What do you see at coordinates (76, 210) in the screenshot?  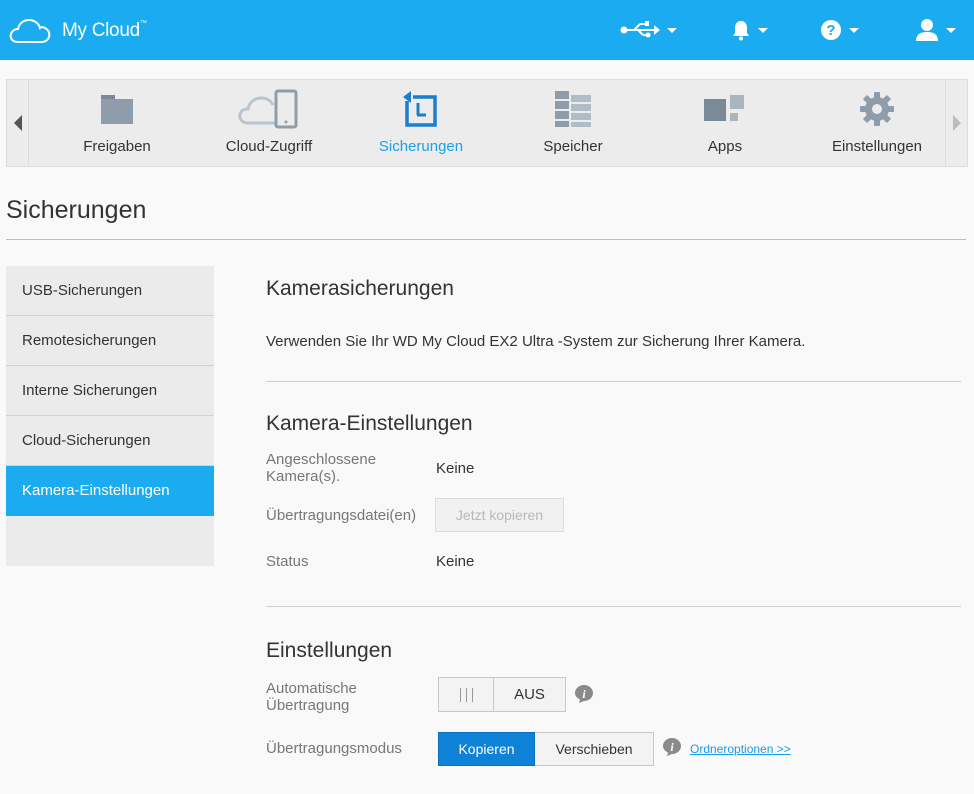 I see `page-title: Sicherungen` at bounding box center [76, 210].